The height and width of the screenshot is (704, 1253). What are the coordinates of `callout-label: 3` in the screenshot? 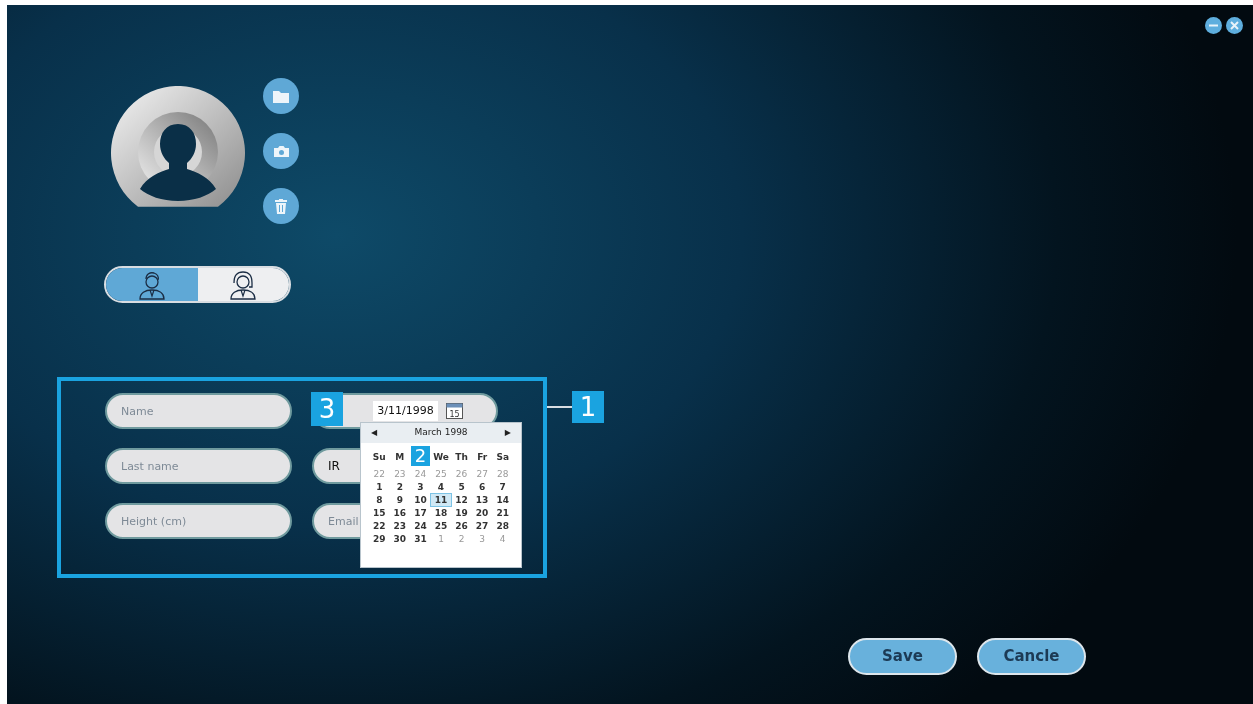 It's located at (327, 409).